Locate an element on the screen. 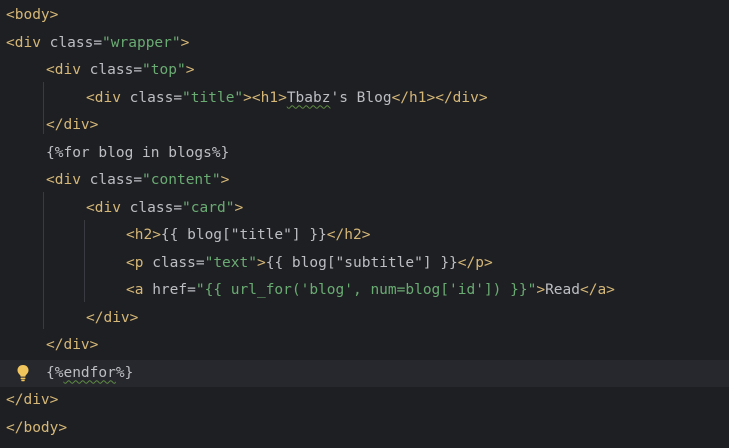 The image size is (729, 448). code-line: </body> is located at coordinates (364, 429).